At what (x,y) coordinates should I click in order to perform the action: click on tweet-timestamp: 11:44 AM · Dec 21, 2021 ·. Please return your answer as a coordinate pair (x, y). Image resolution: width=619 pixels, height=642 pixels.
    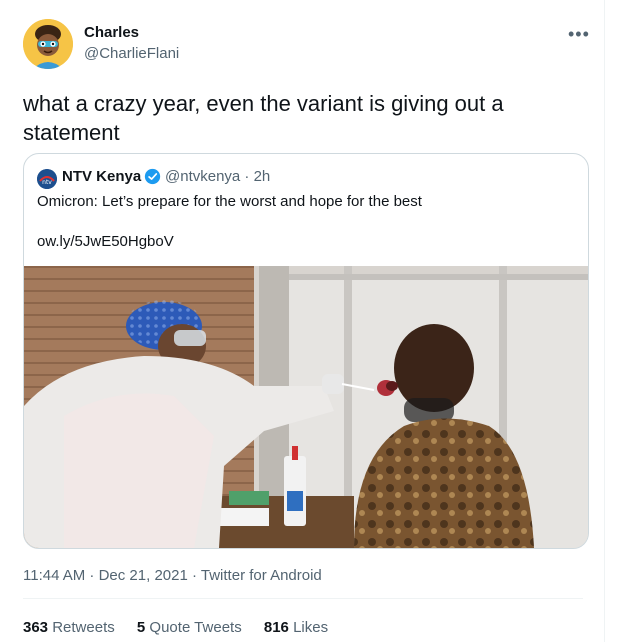
    Looking at the image, I should click on (112, 575).